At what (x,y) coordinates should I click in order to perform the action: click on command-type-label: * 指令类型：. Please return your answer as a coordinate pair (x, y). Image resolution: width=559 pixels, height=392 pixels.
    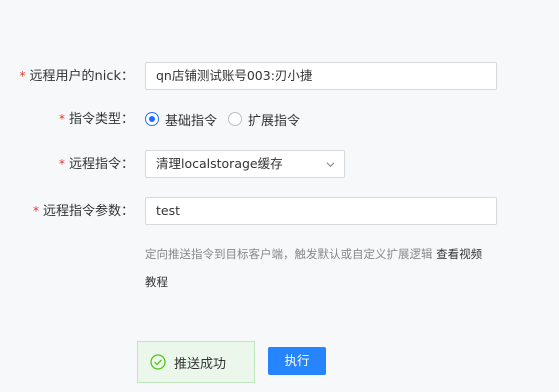
    Looking at the image, I should click on (96, 119).